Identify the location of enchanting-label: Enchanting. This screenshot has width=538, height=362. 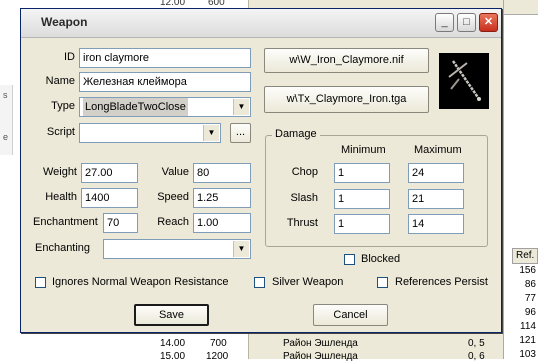
(63, 248).